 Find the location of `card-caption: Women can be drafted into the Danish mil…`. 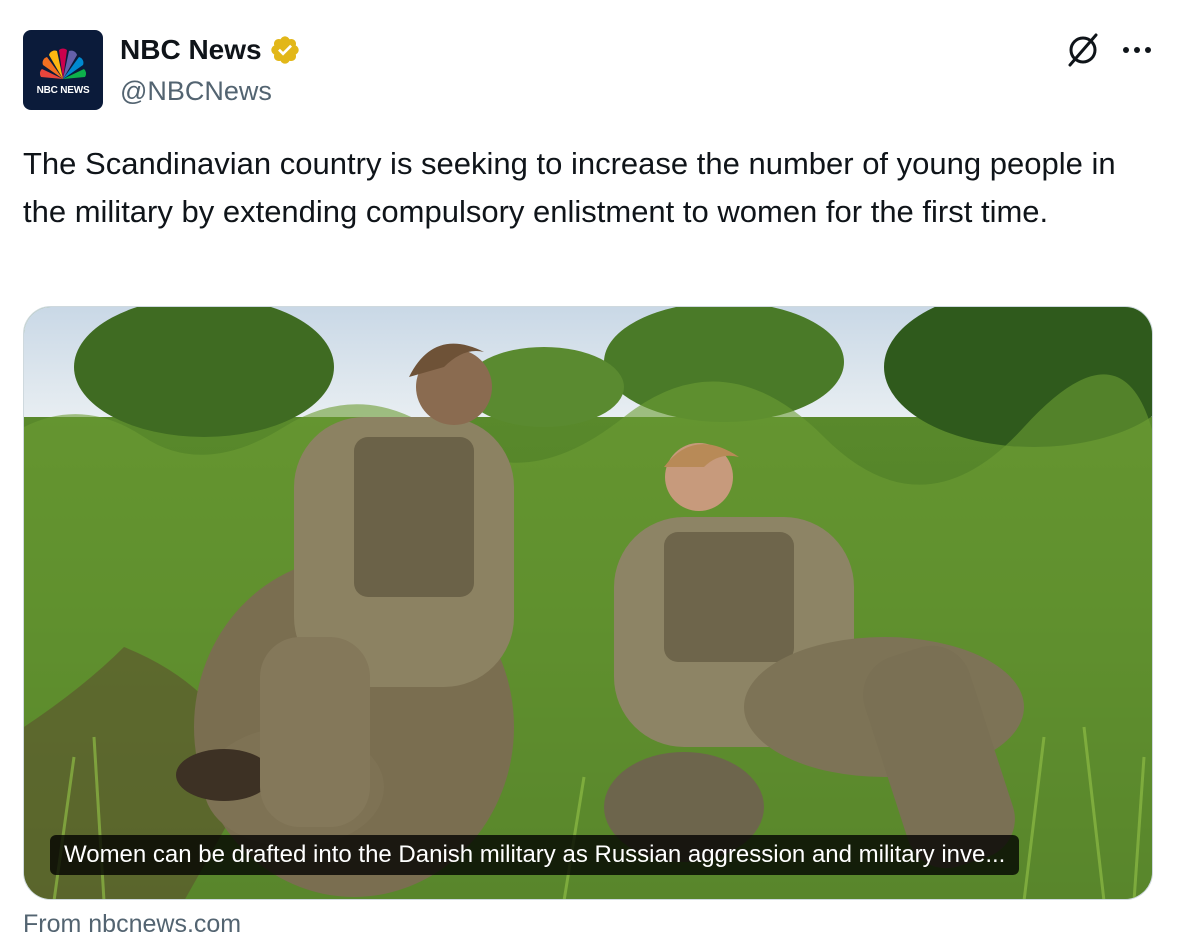

card-caption: Women can be drafted into the Danish mil… is located at coordinates (535, 855).